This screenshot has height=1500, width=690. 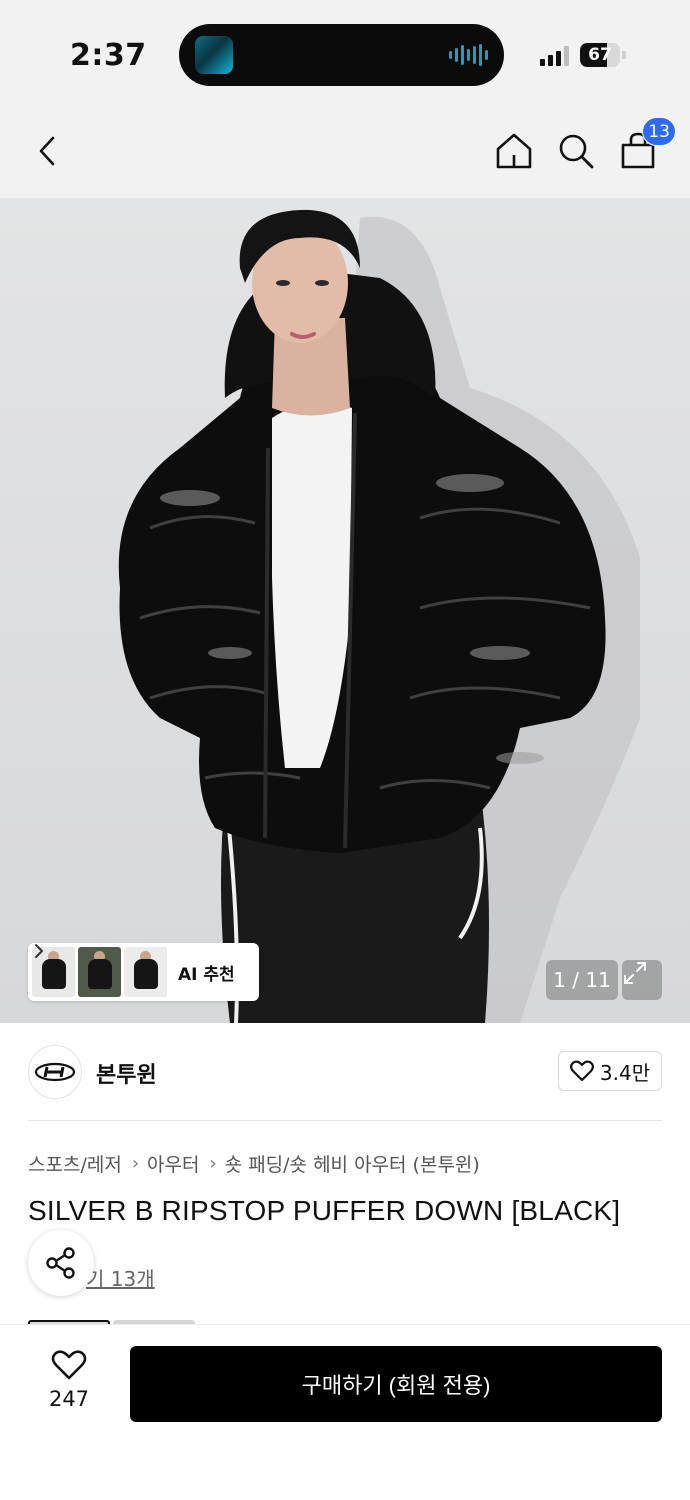 I want to click on brand-like-button: 3.4만, so click(x=610, y=1071).